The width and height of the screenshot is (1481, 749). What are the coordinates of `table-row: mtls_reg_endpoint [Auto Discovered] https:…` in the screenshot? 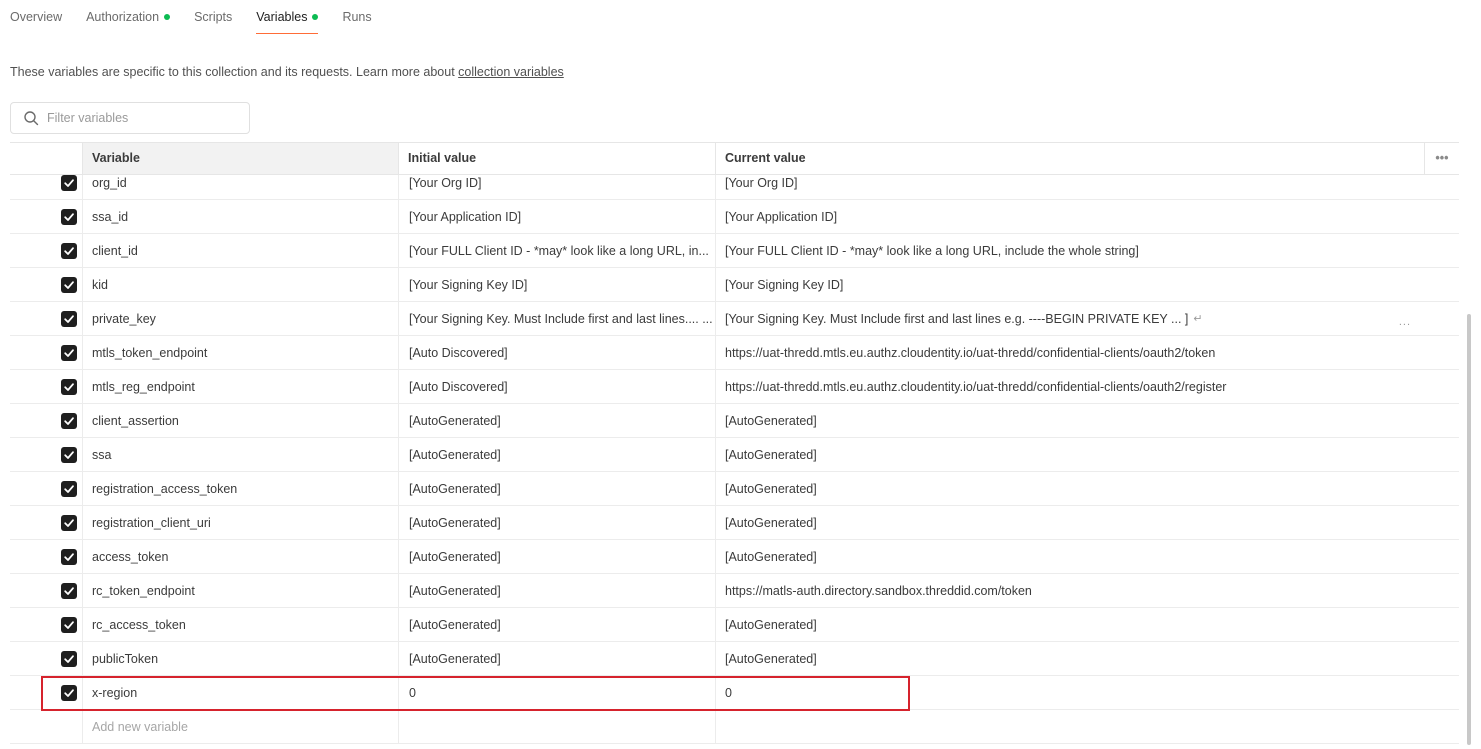 It's located at (734, 387).